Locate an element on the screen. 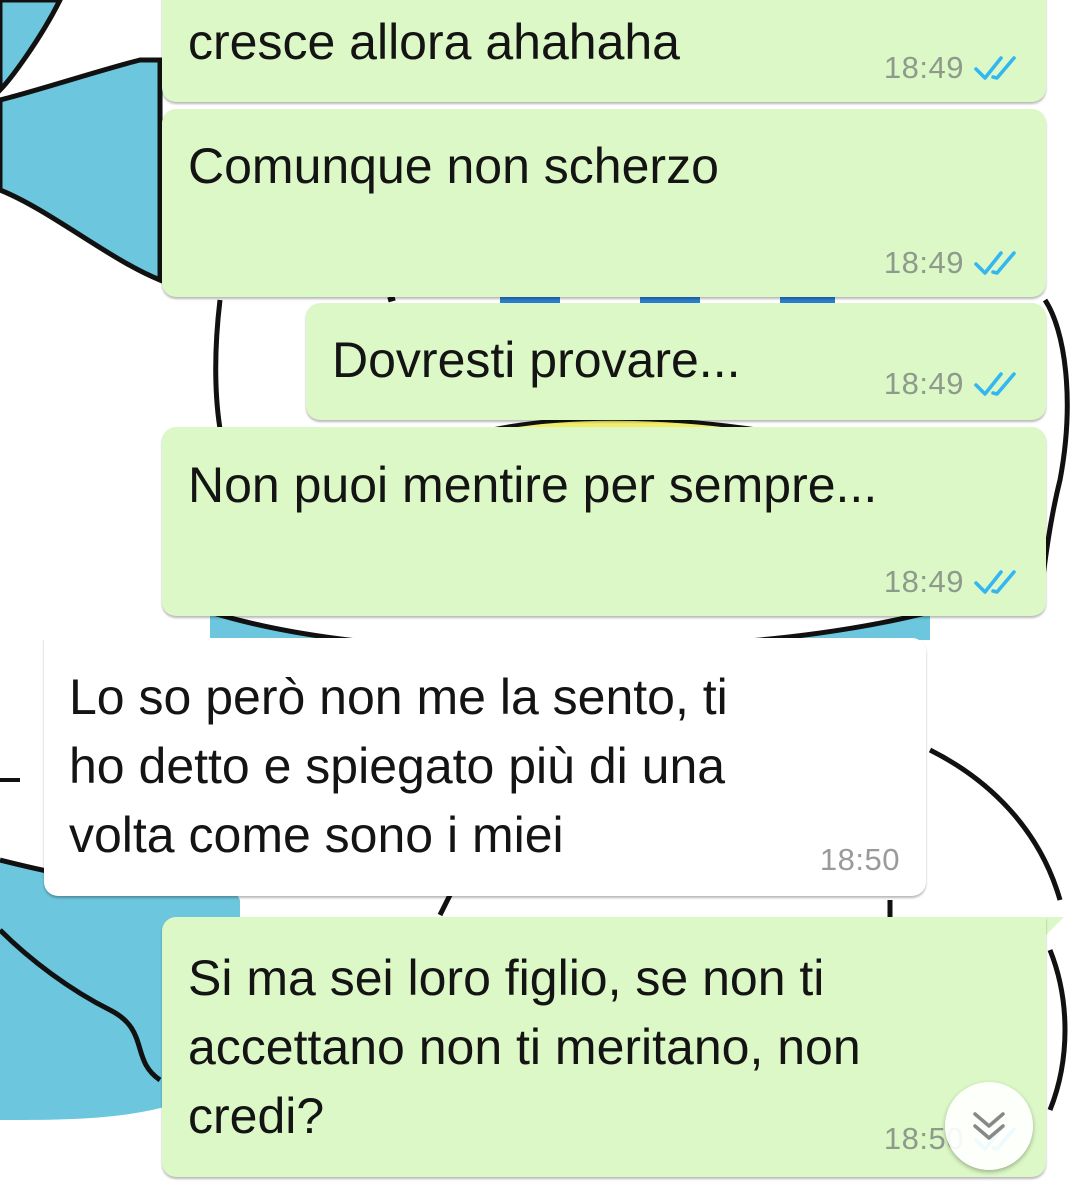  double-chevron-down-icon is located at coordinates (989, 1126).